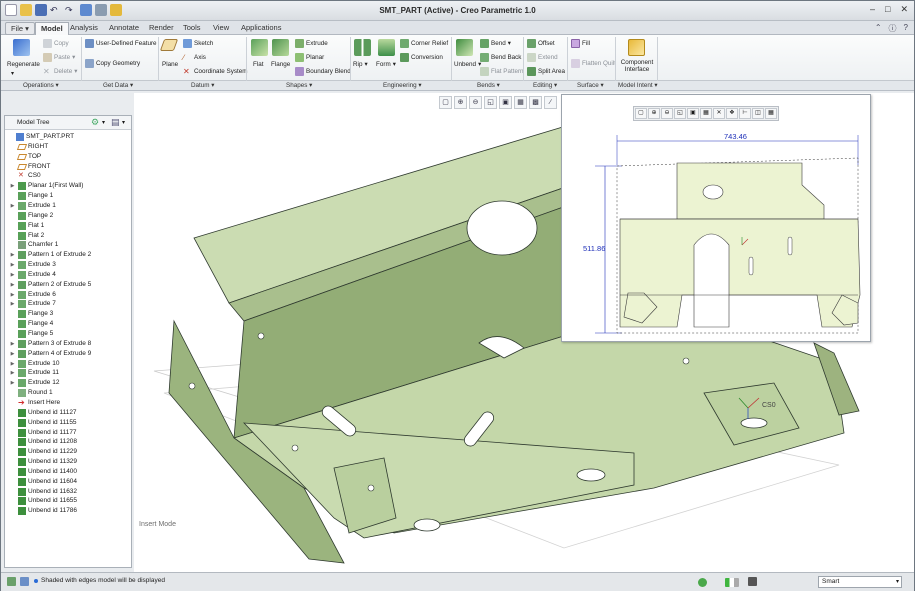 Image resolution: width=915 pixels, height=591 pixels. I want to click on bend-button: Bend ▾, so click(495, 43).